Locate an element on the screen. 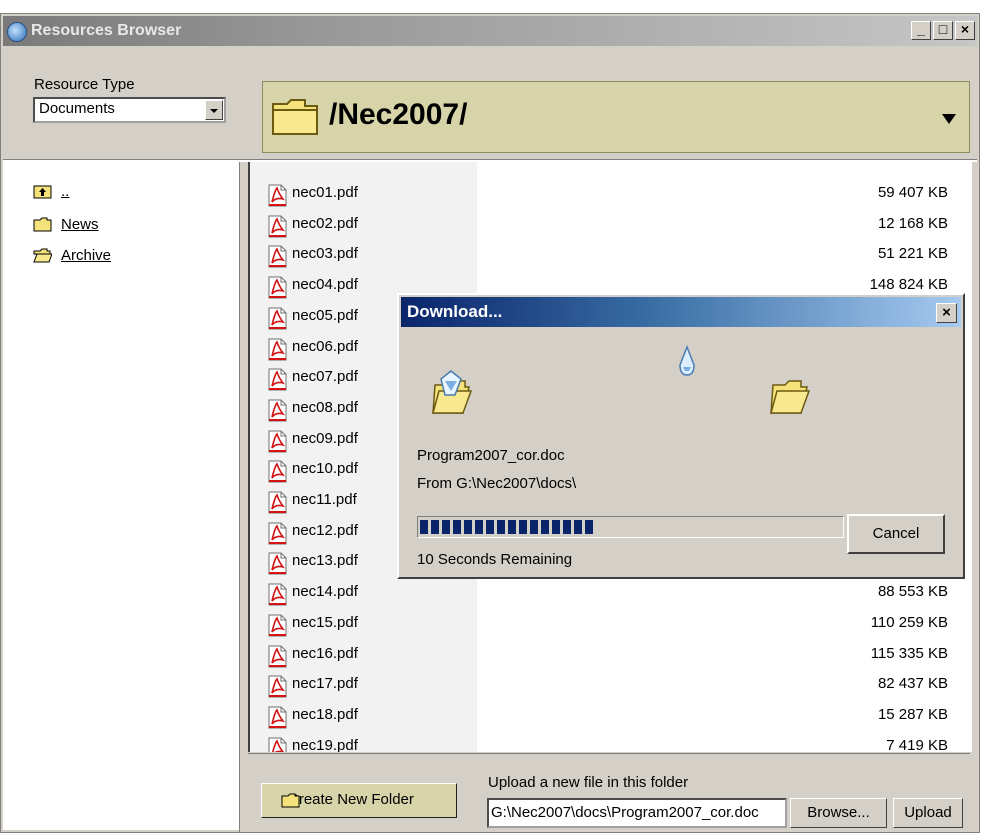 The image size is (981, 835). file-name: nec16.pdf is located at coordinates (325, 653).